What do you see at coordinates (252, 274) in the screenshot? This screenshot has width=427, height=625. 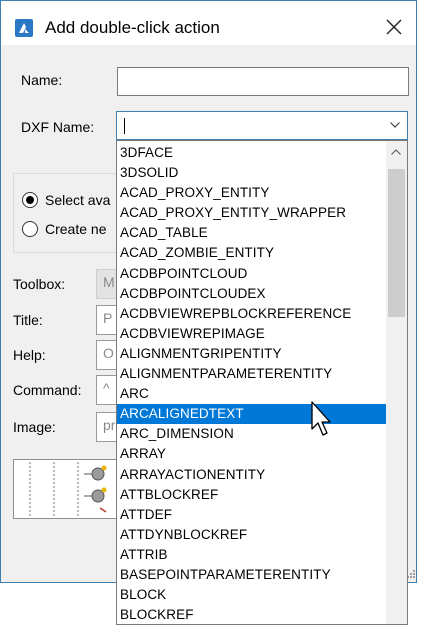 I see `dropdown-item: ACDBPOINTCLOUD` at bounding box center [252, 274].